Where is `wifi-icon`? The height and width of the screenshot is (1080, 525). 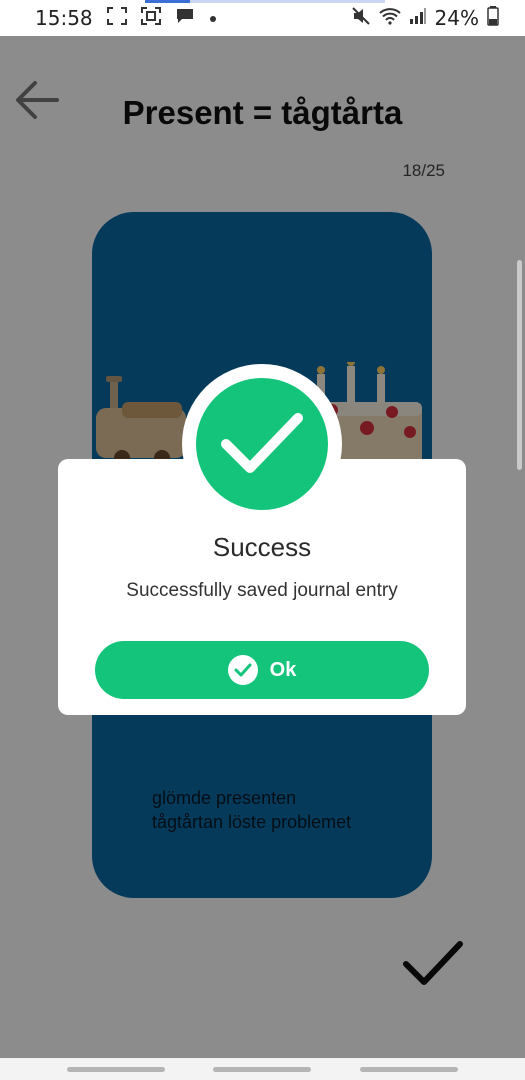
wifi-icon is located at coordinates (389, 18).